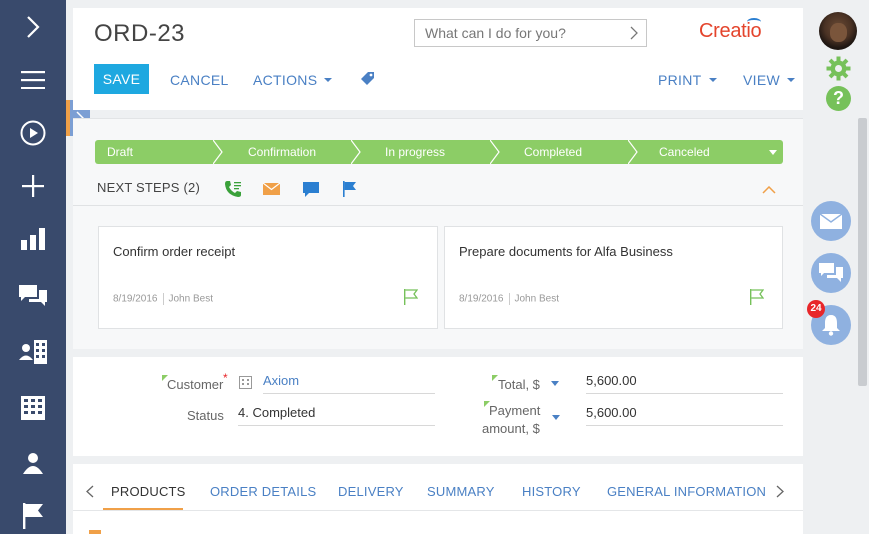  What do you see at coordinates (233, 189) in the screenshot?
I see `phone-icon` at bounding box center [233, 189].